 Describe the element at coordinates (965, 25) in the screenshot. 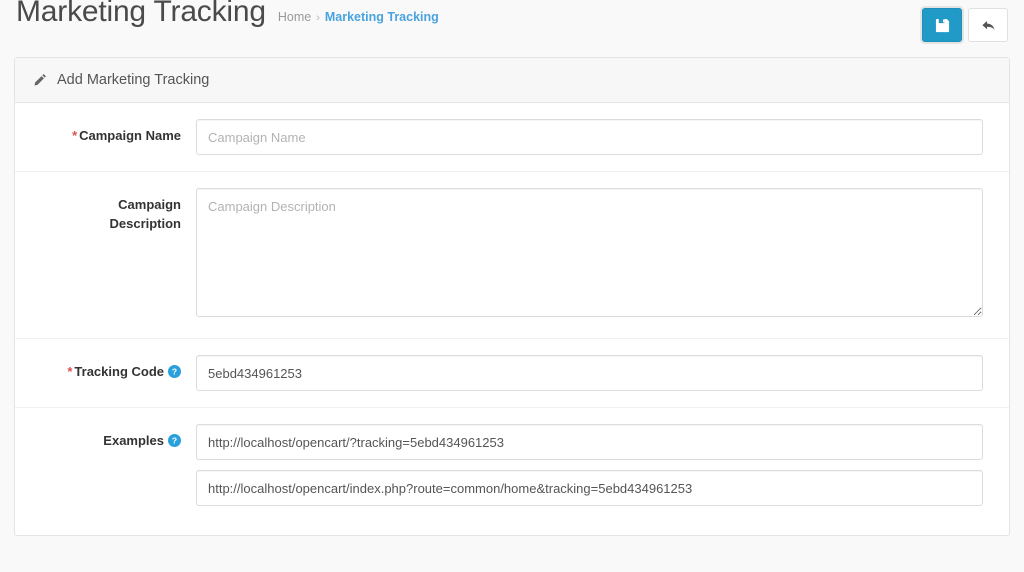

I see `header-actions` at that location.